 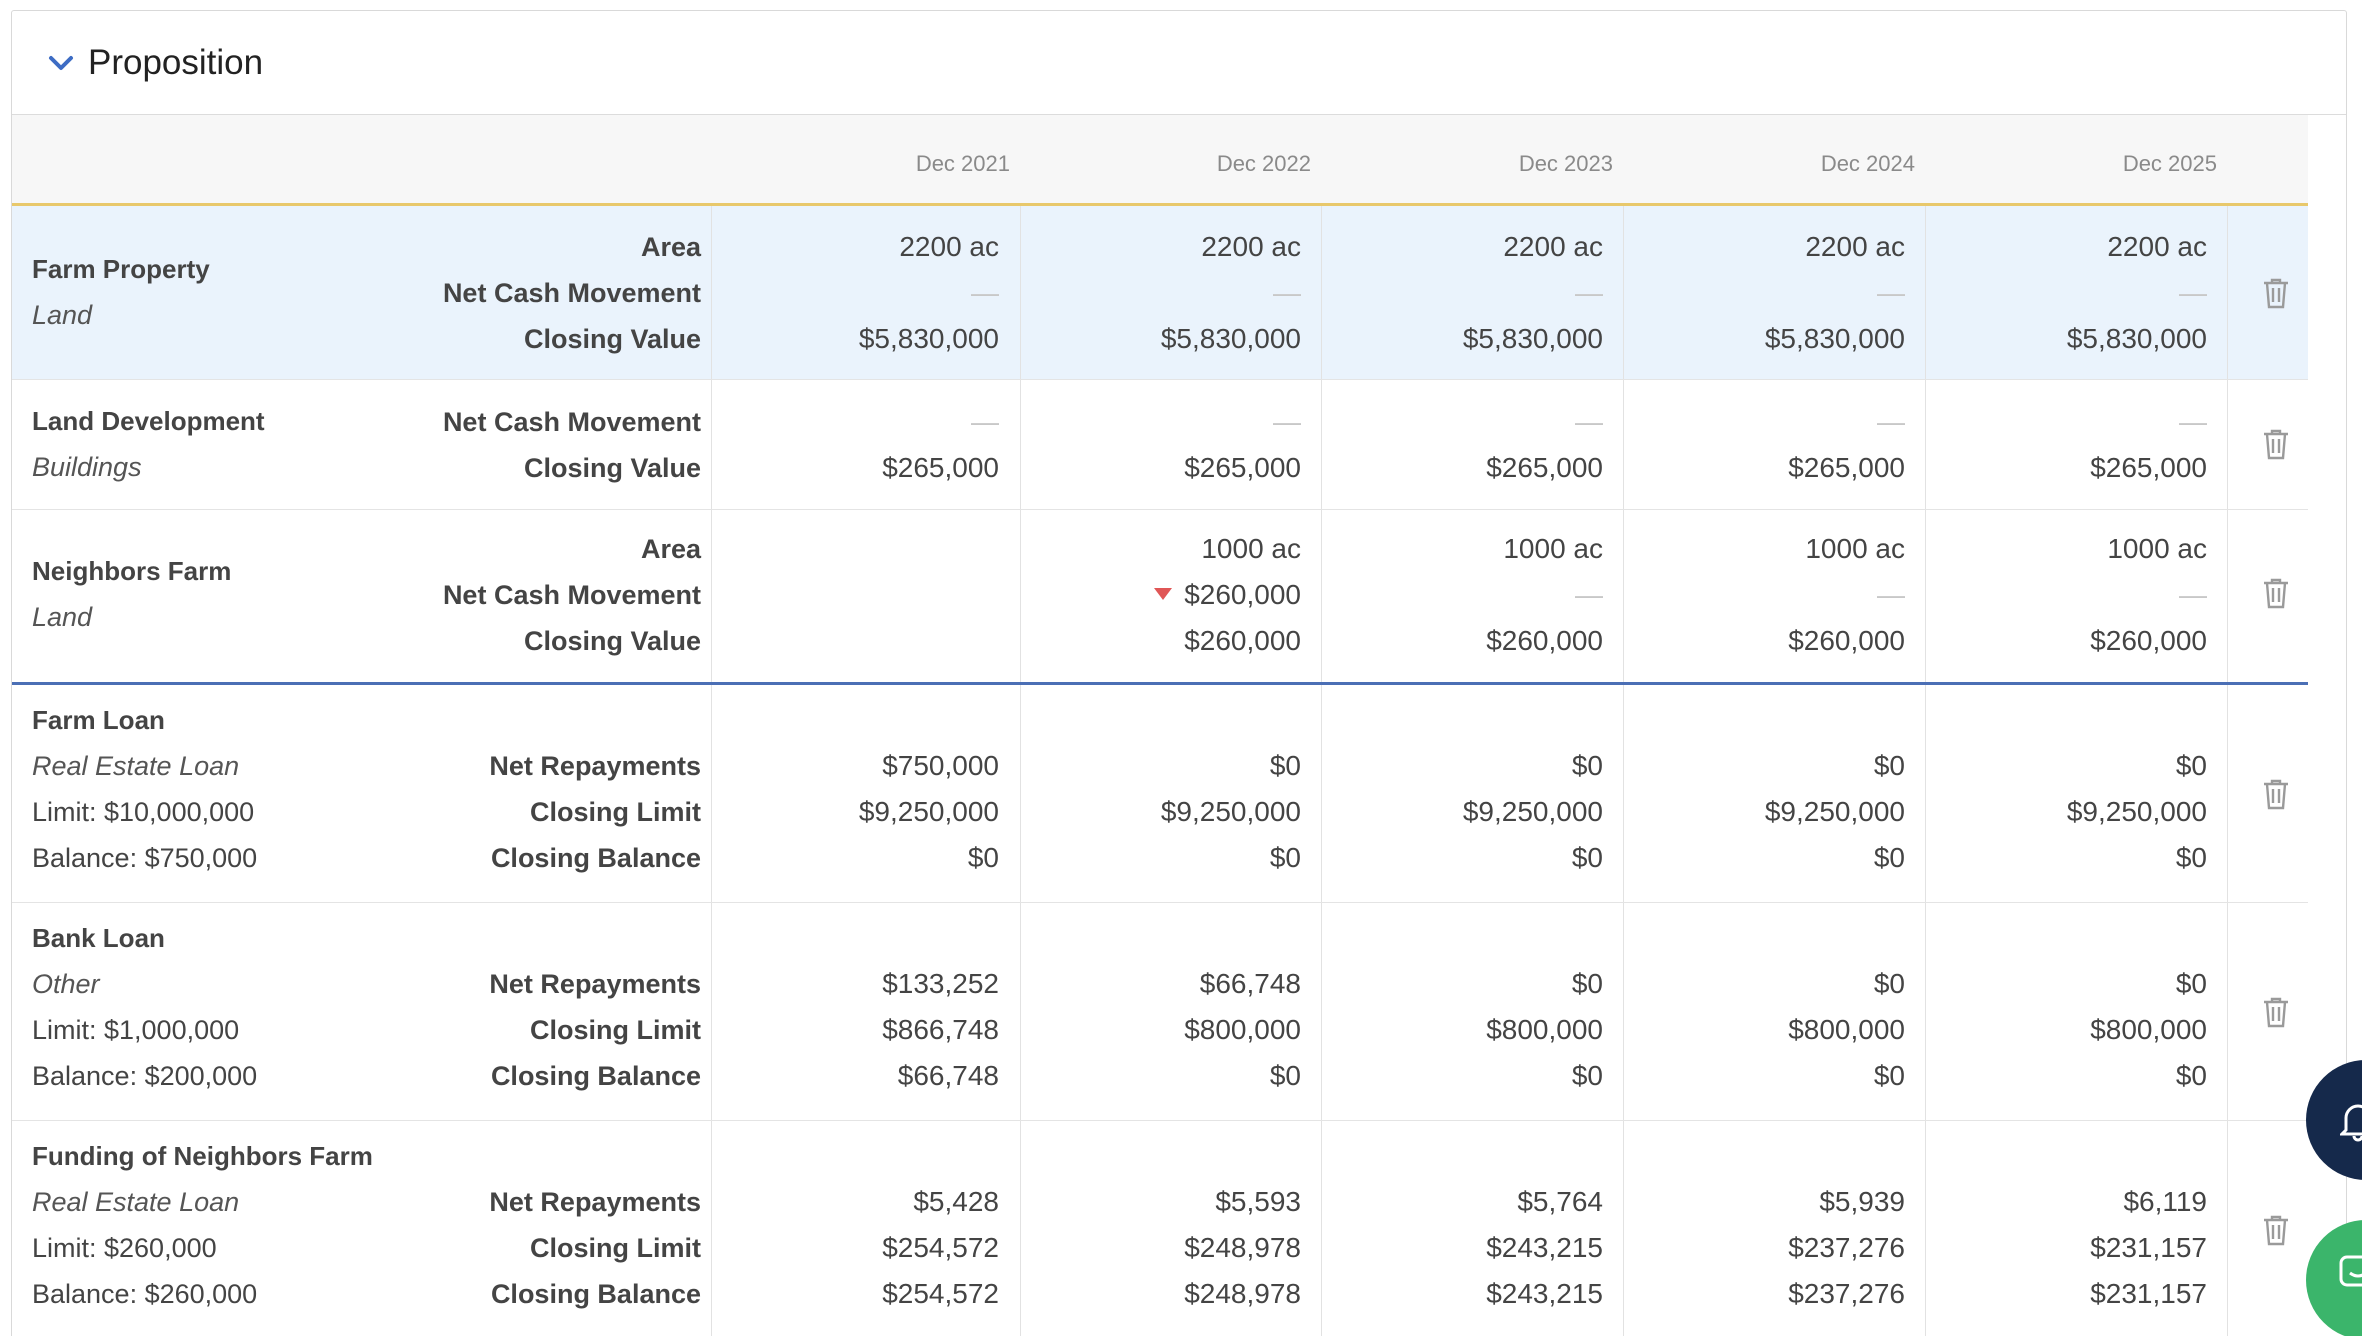 What do you see at coordinates (132, 571) in the screenshot?
I see `row-name: Neighbors Farm` at bounding box center [132, 571].